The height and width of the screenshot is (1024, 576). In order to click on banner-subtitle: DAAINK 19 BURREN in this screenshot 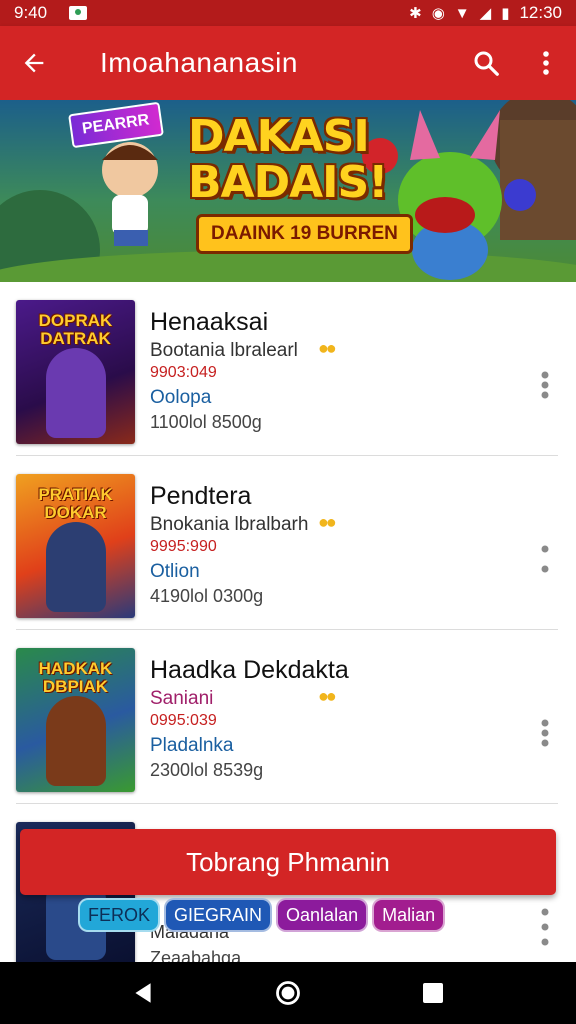, I will do `click(304, 234)`.